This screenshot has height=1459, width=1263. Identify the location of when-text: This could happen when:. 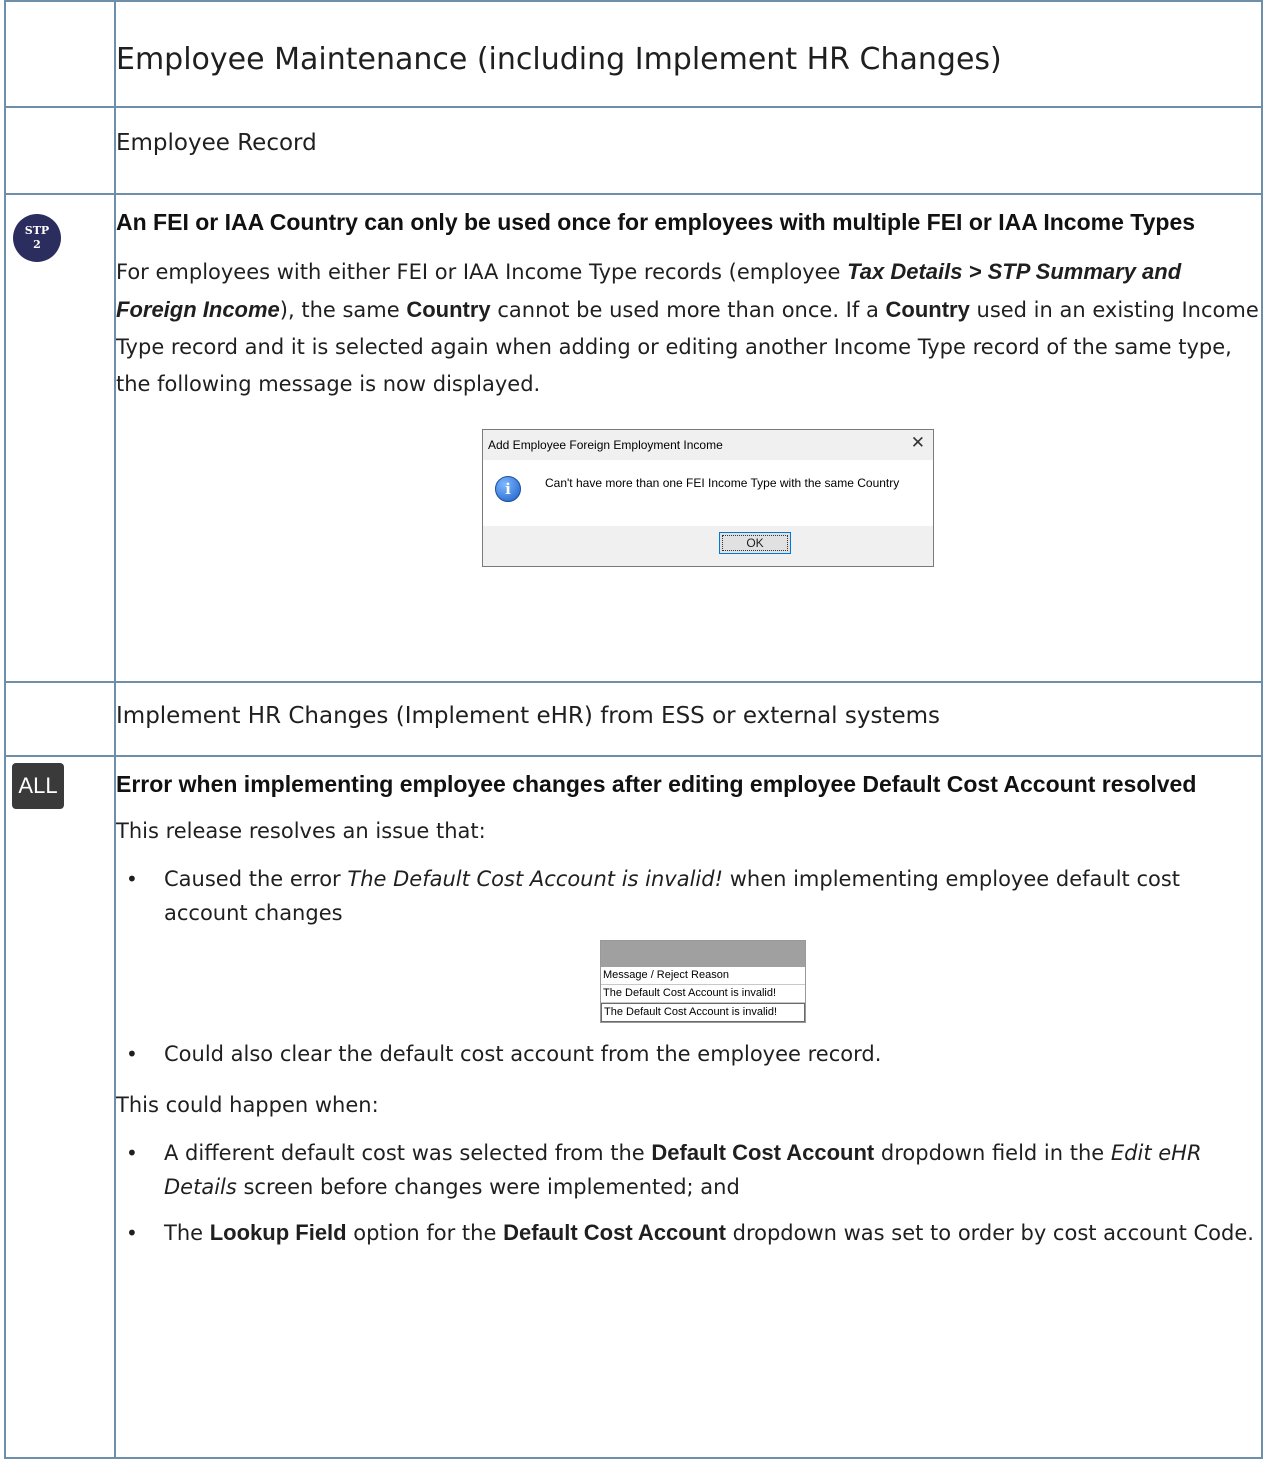
(247, 1105).